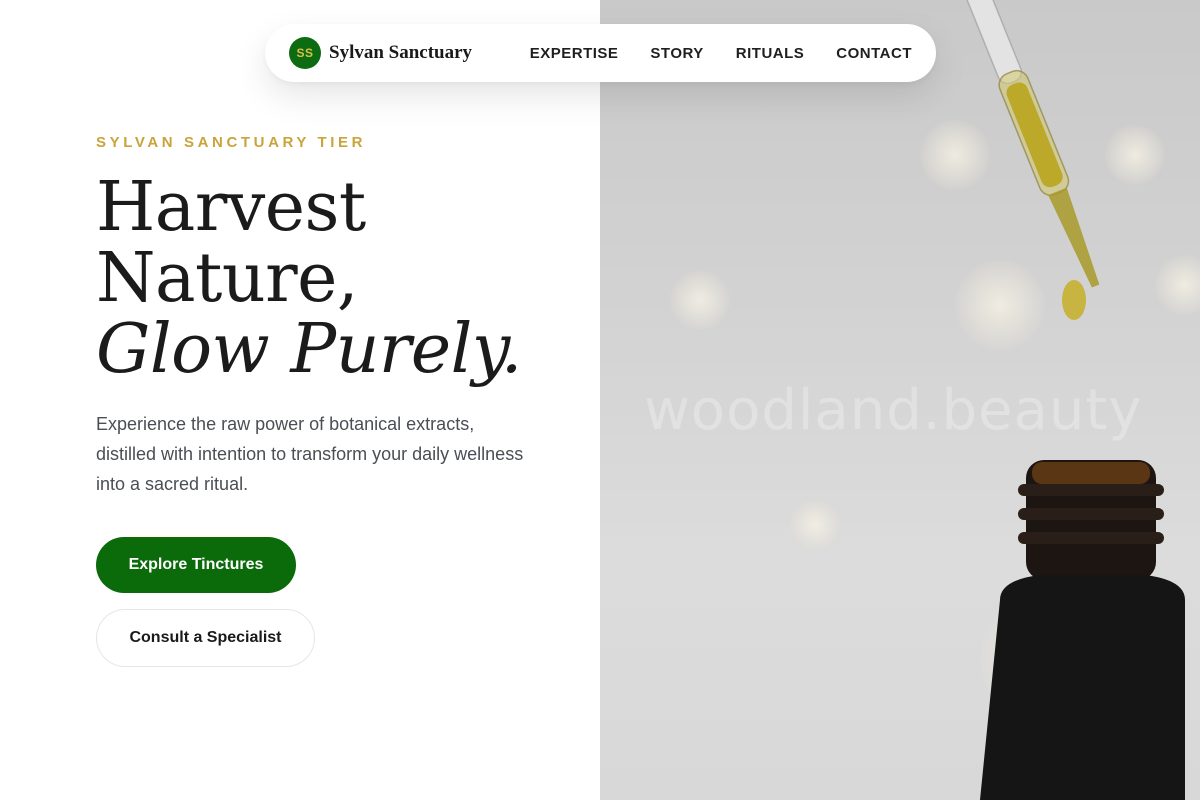 The image size is (1200, 800). I want to click on nav-link-expertise: EXPERTISE, so click(574, 53).